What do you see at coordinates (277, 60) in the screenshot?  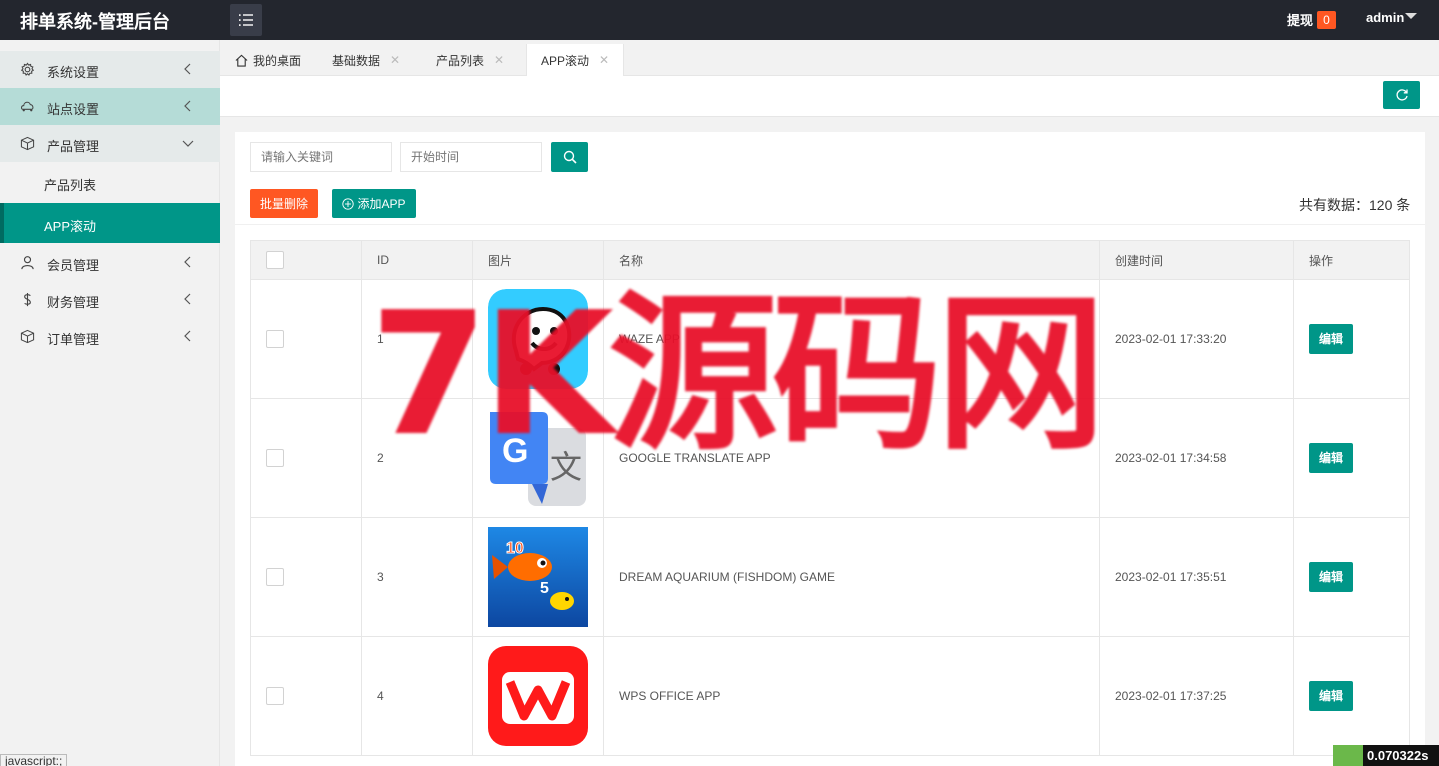 I see `tab-label: 我的桌面` at bounding box center [277, 60].